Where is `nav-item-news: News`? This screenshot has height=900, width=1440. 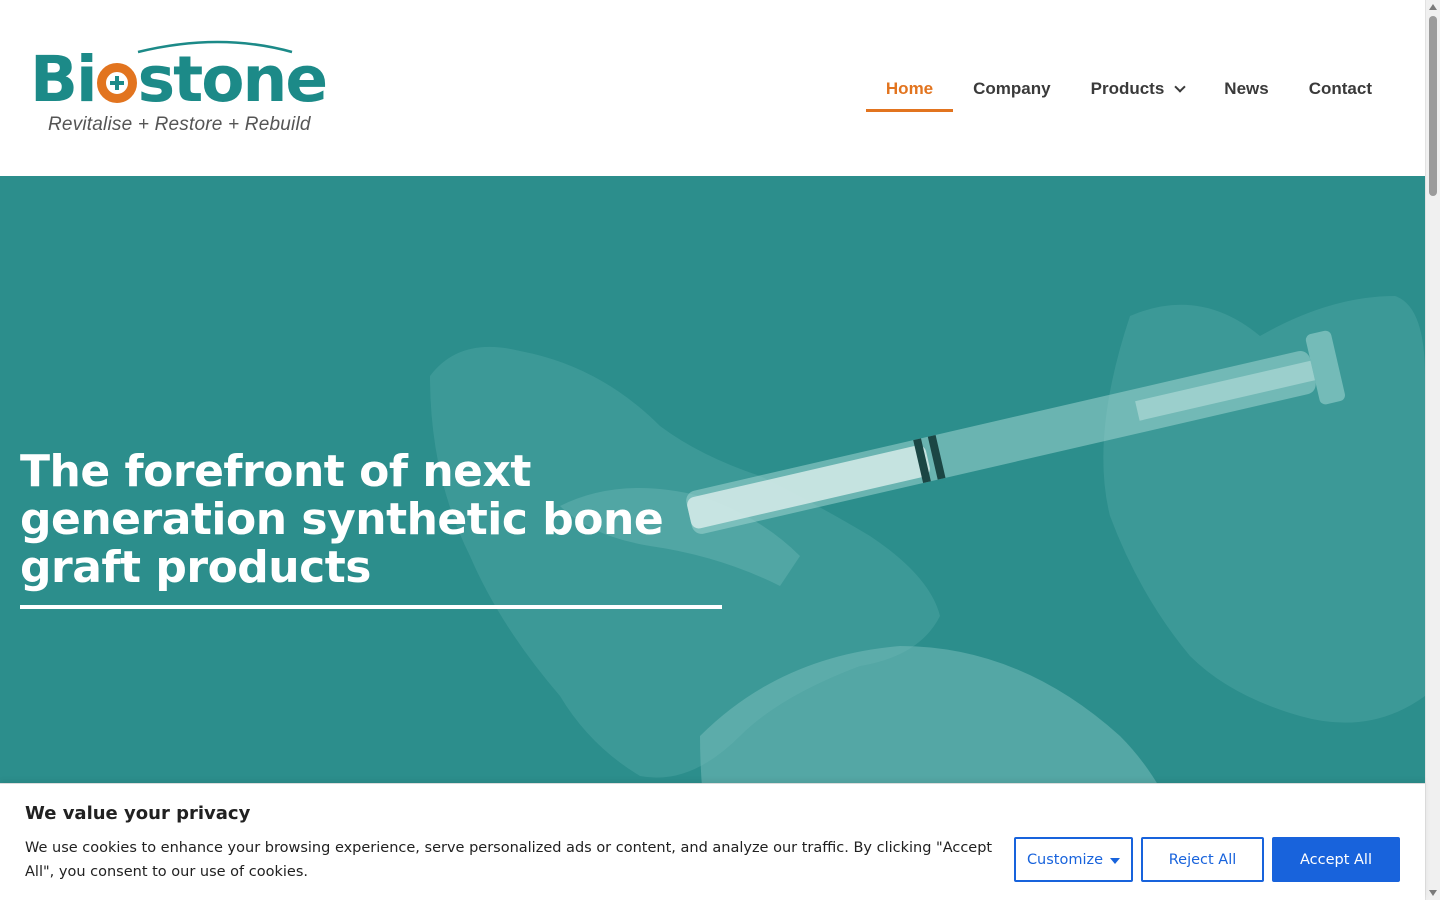 nav-item-news: News is located at coordinates (1246, 89).